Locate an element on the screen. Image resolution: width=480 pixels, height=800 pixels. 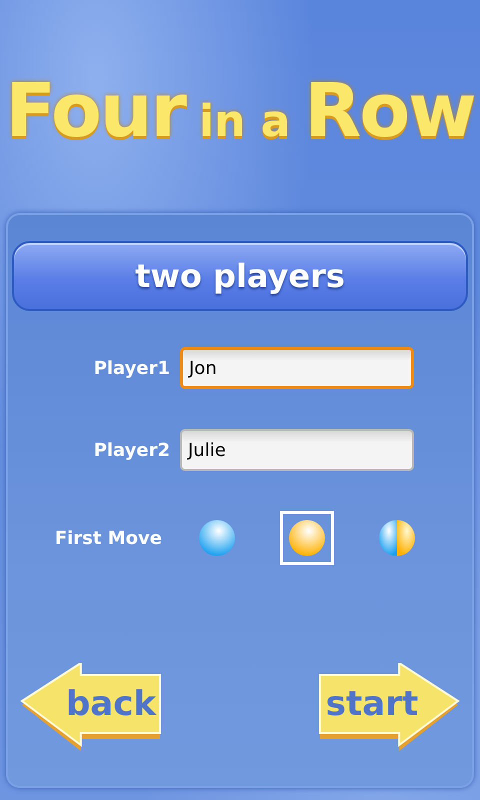
first-move-label: First Move is located at coordinates (108, 538).